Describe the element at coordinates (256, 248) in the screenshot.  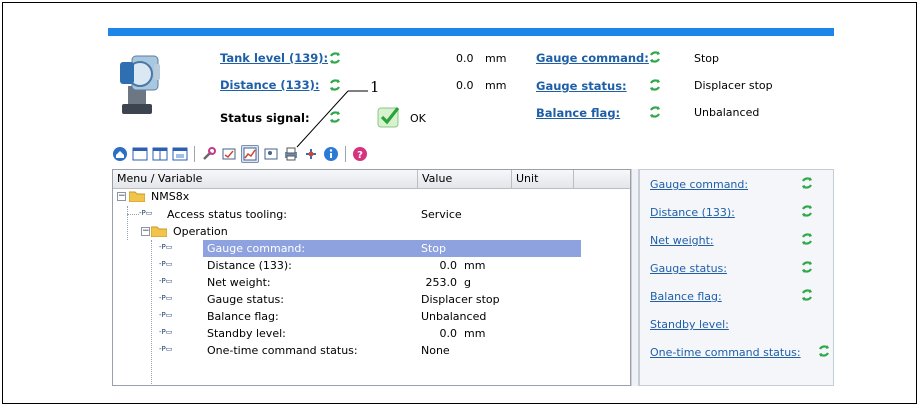
I see `row-name: Gauge command:` at that location.